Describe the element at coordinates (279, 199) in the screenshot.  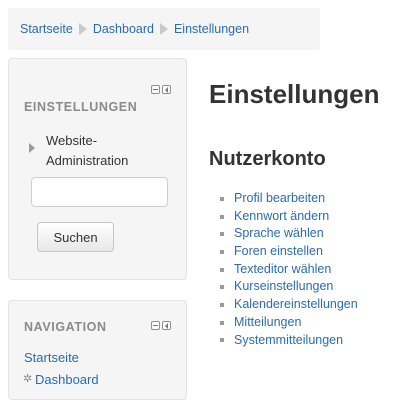
I see `link-profil-bearbeiten: Profil bearbeiten` at that location.